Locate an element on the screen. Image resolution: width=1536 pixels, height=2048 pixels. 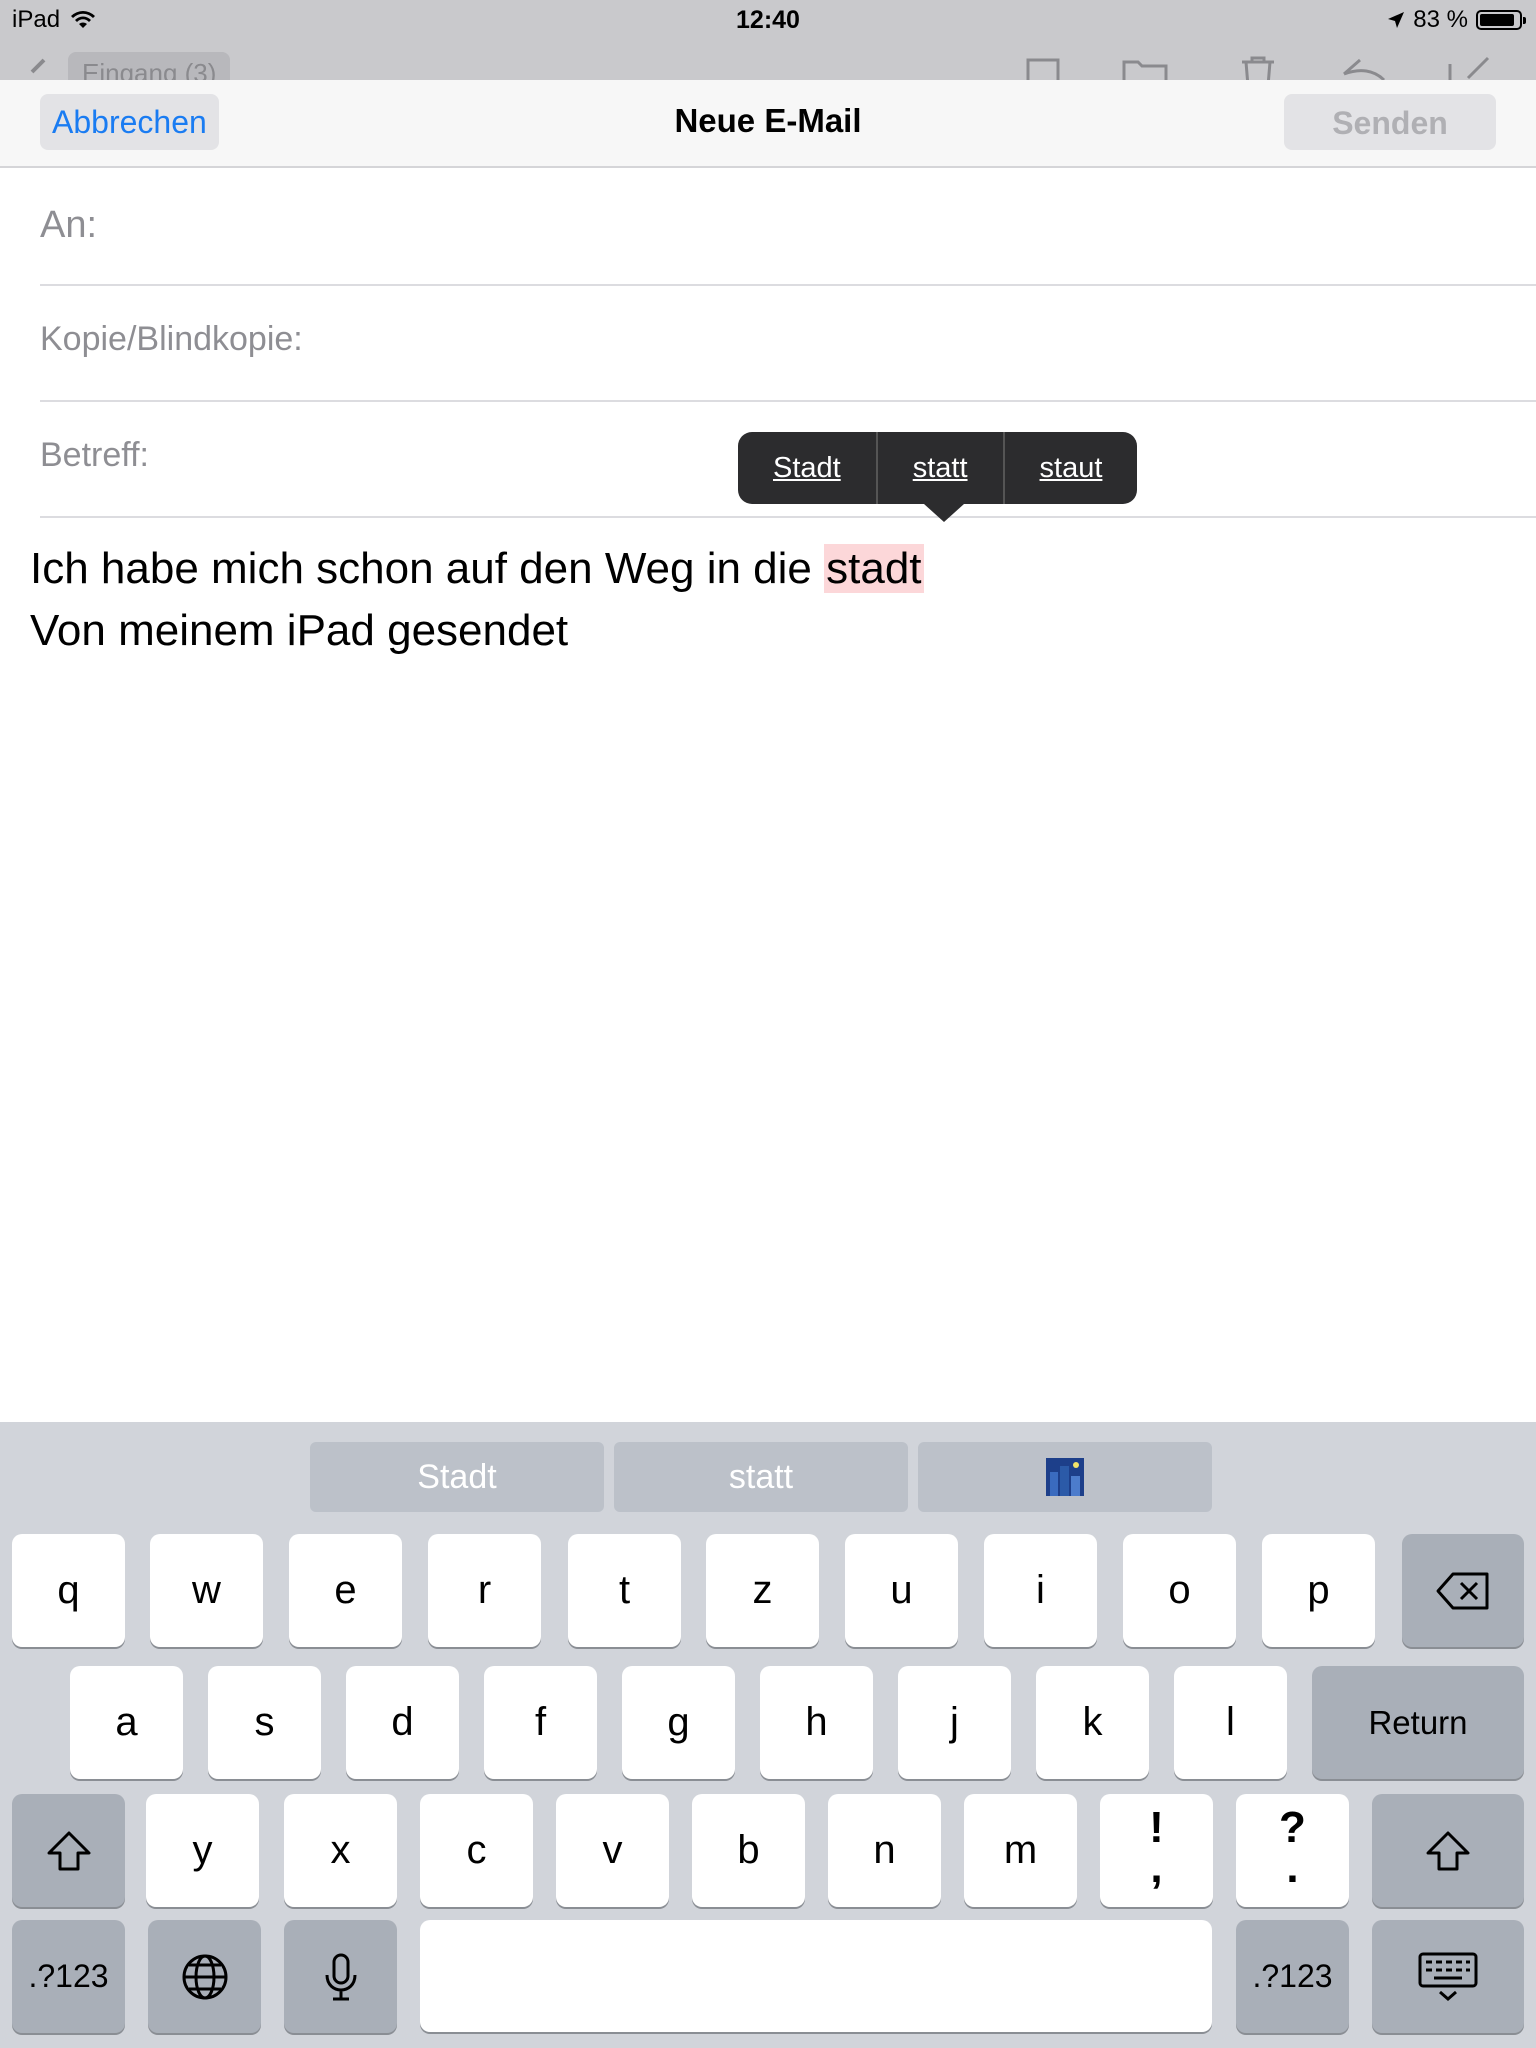
compose-icon is located at coordinates (1469, 68).